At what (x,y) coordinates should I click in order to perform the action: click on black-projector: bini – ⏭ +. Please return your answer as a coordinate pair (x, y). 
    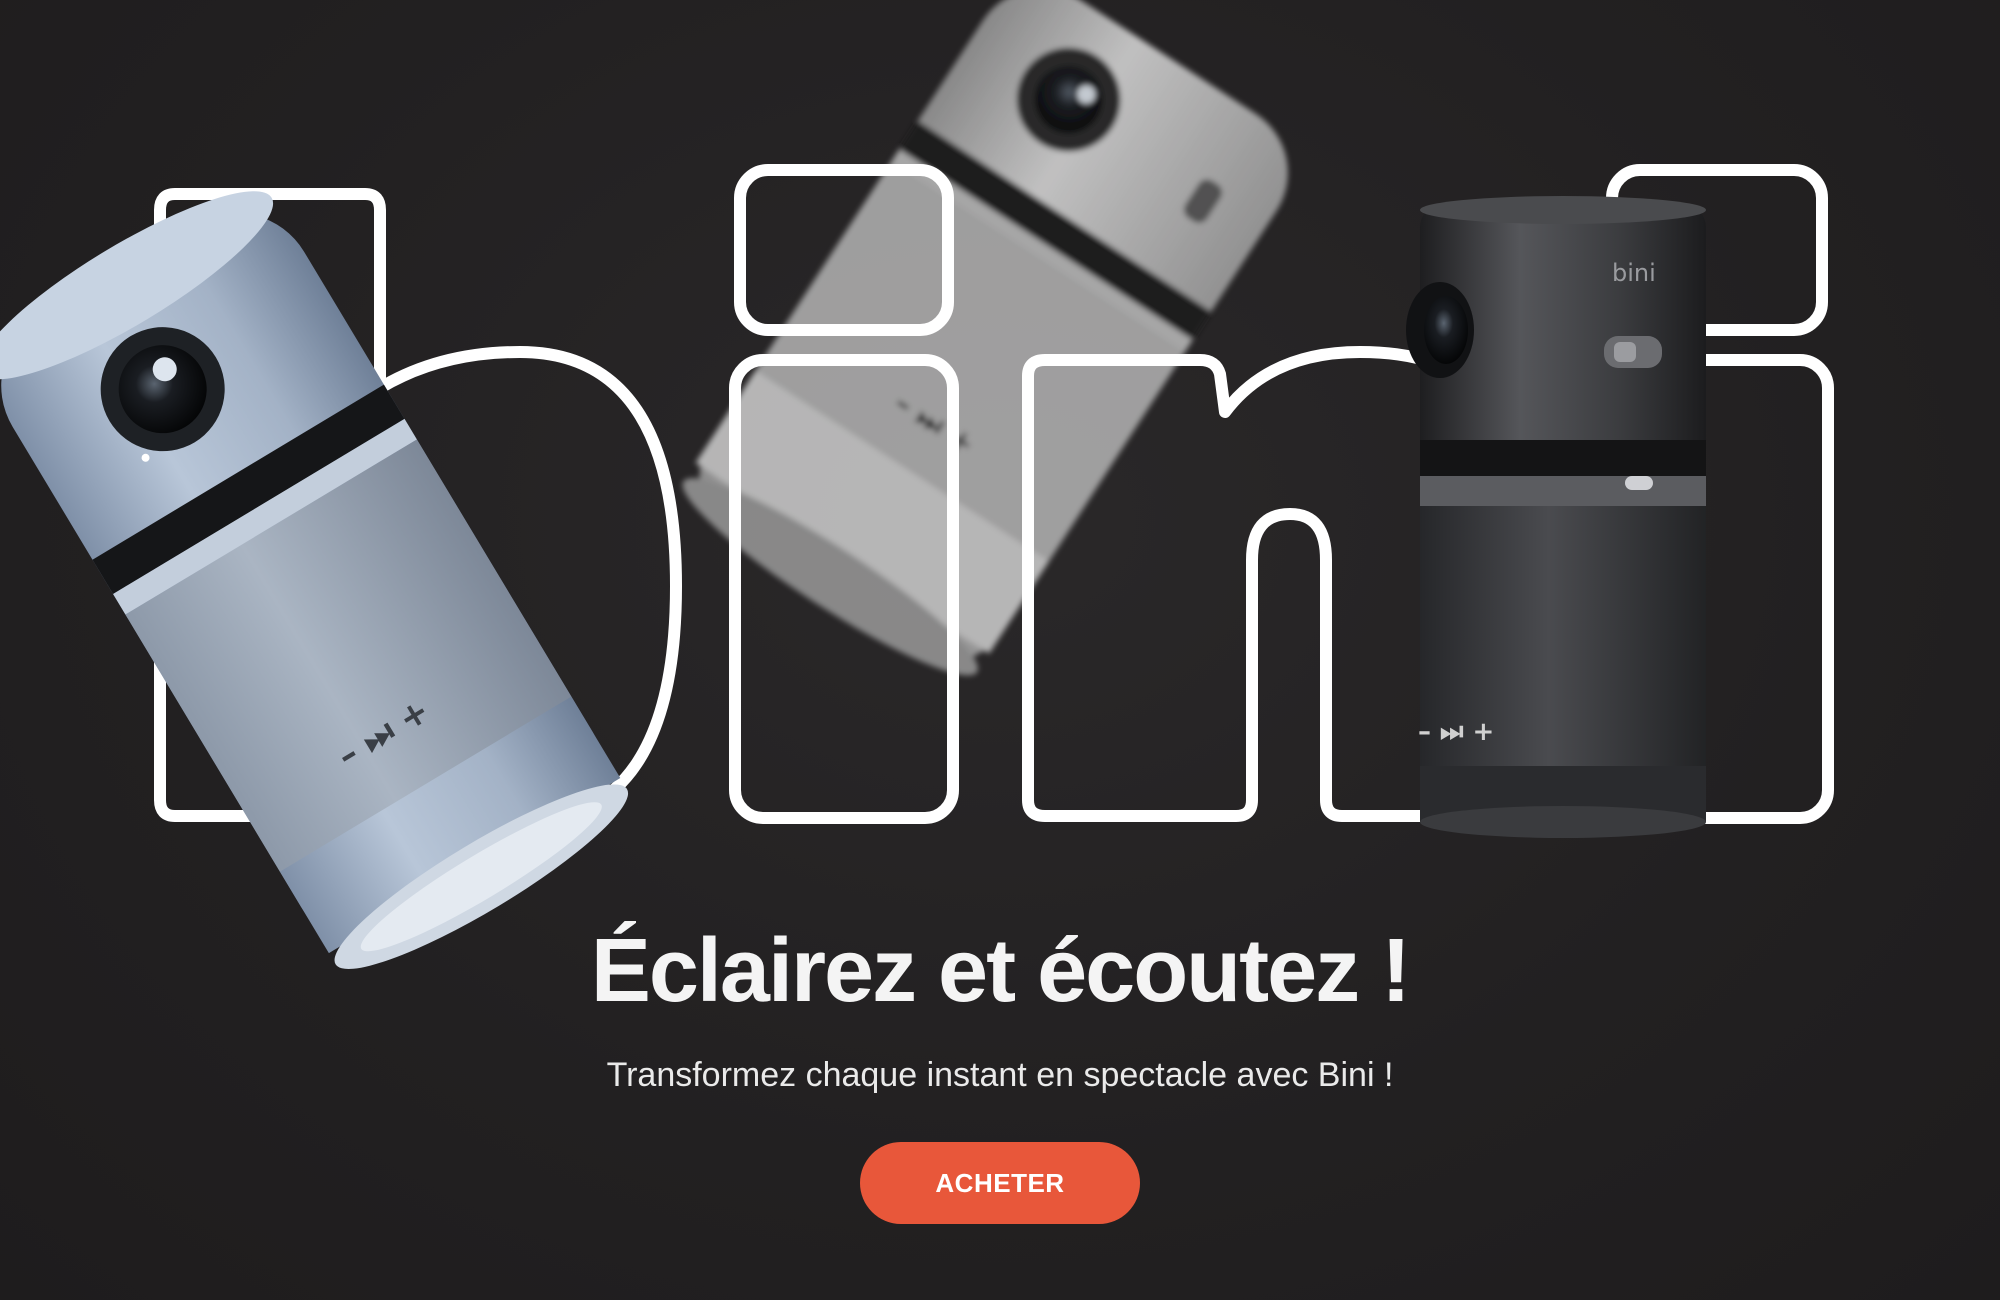
    Looking at the image, I should click on (1556, 517).